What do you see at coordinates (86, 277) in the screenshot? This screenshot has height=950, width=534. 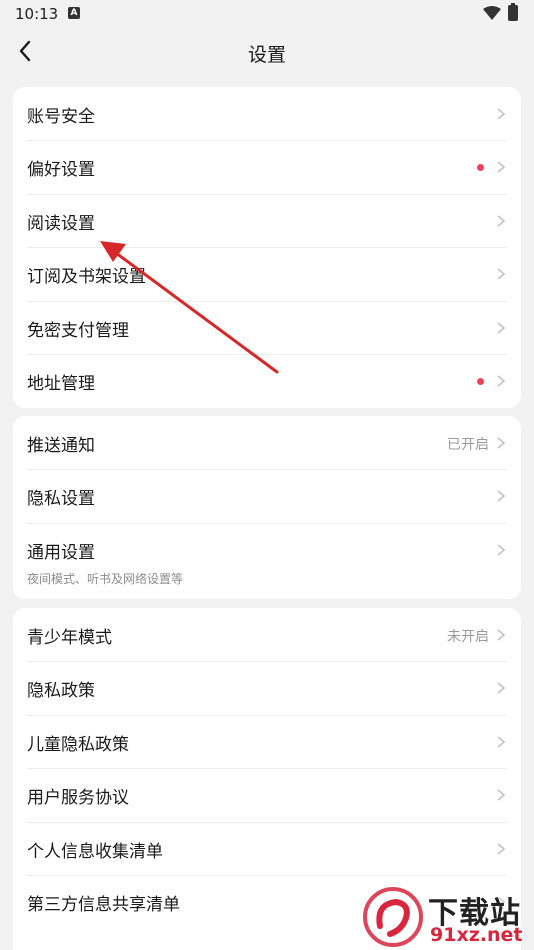 I see `row-label: 订阅及书架设置` at bounding box center [86, 277].